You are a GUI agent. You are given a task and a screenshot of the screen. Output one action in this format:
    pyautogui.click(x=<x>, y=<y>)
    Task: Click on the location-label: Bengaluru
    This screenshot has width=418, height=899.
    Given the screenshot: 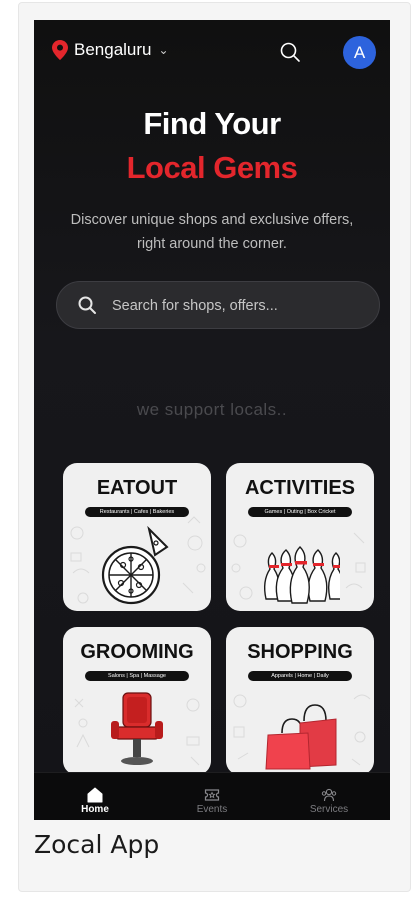 What is the action you would take?
    pyautogui.click(x=113, y=49)
    